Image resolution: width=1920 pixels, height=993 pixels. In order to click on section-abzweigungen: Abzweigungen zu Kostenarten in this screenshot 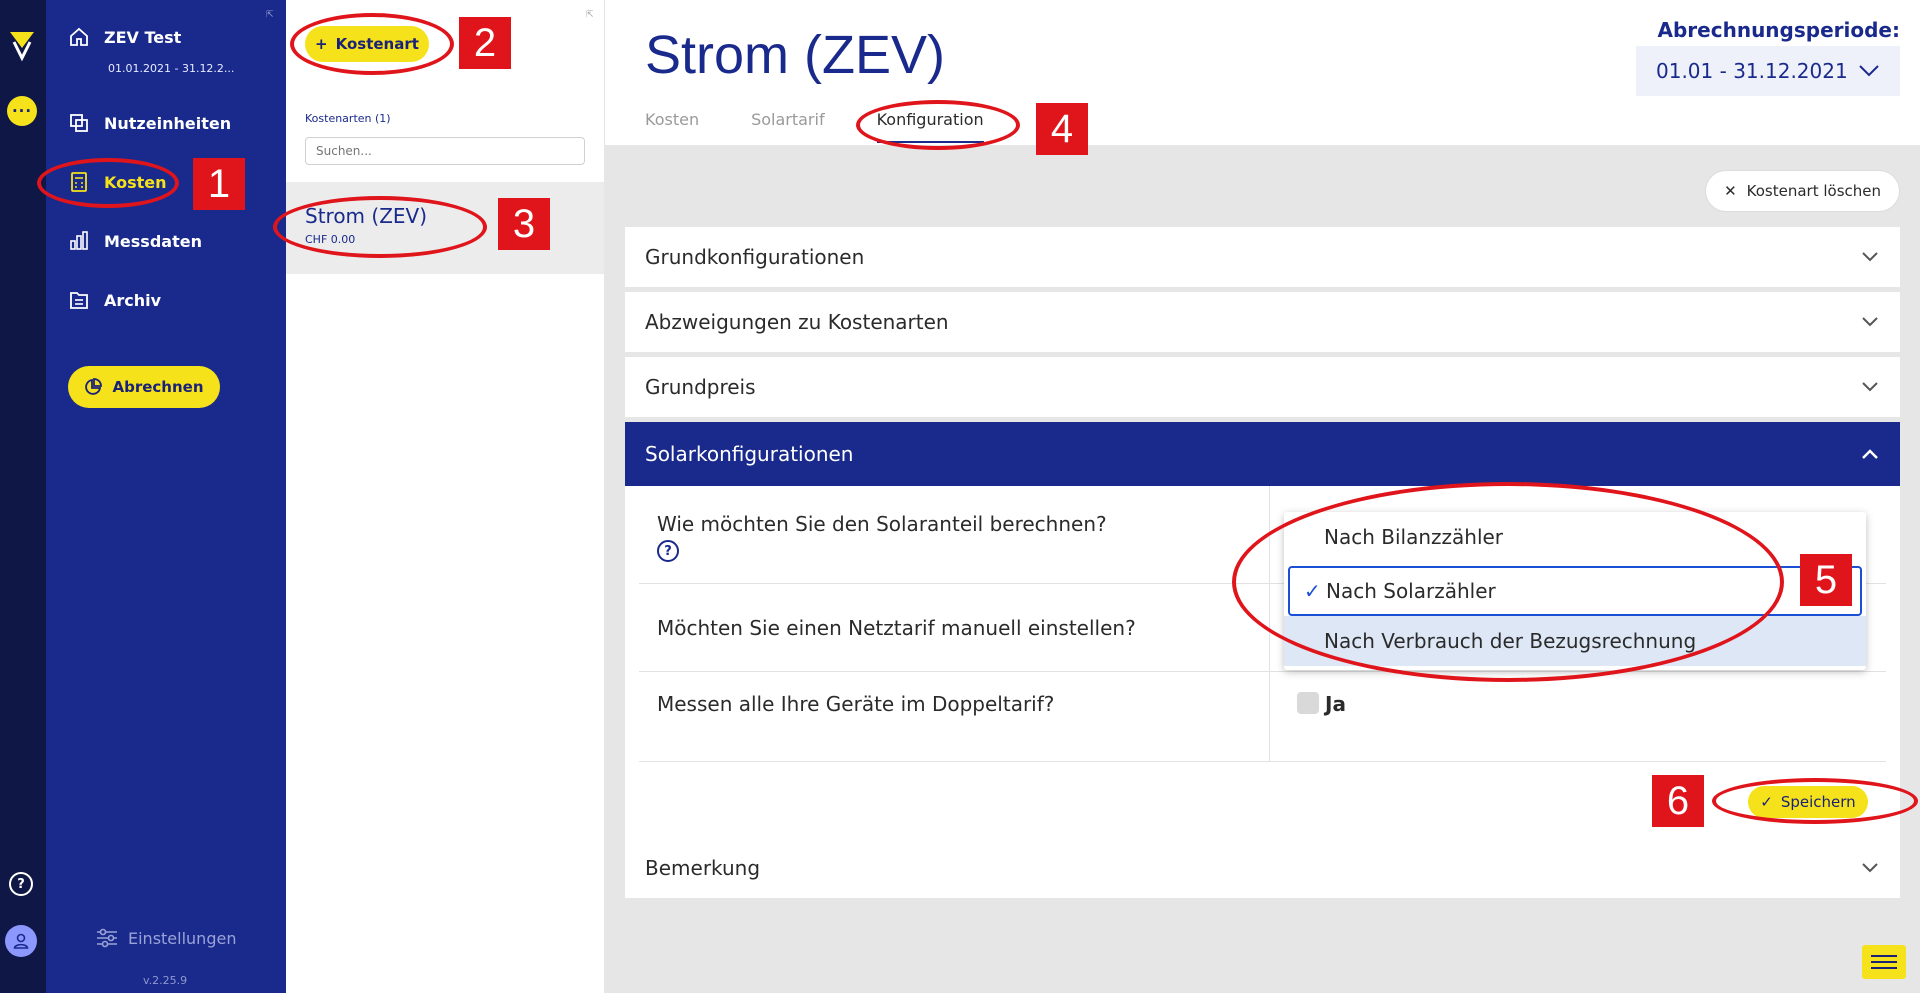, I will do `click(1262, 323)`.